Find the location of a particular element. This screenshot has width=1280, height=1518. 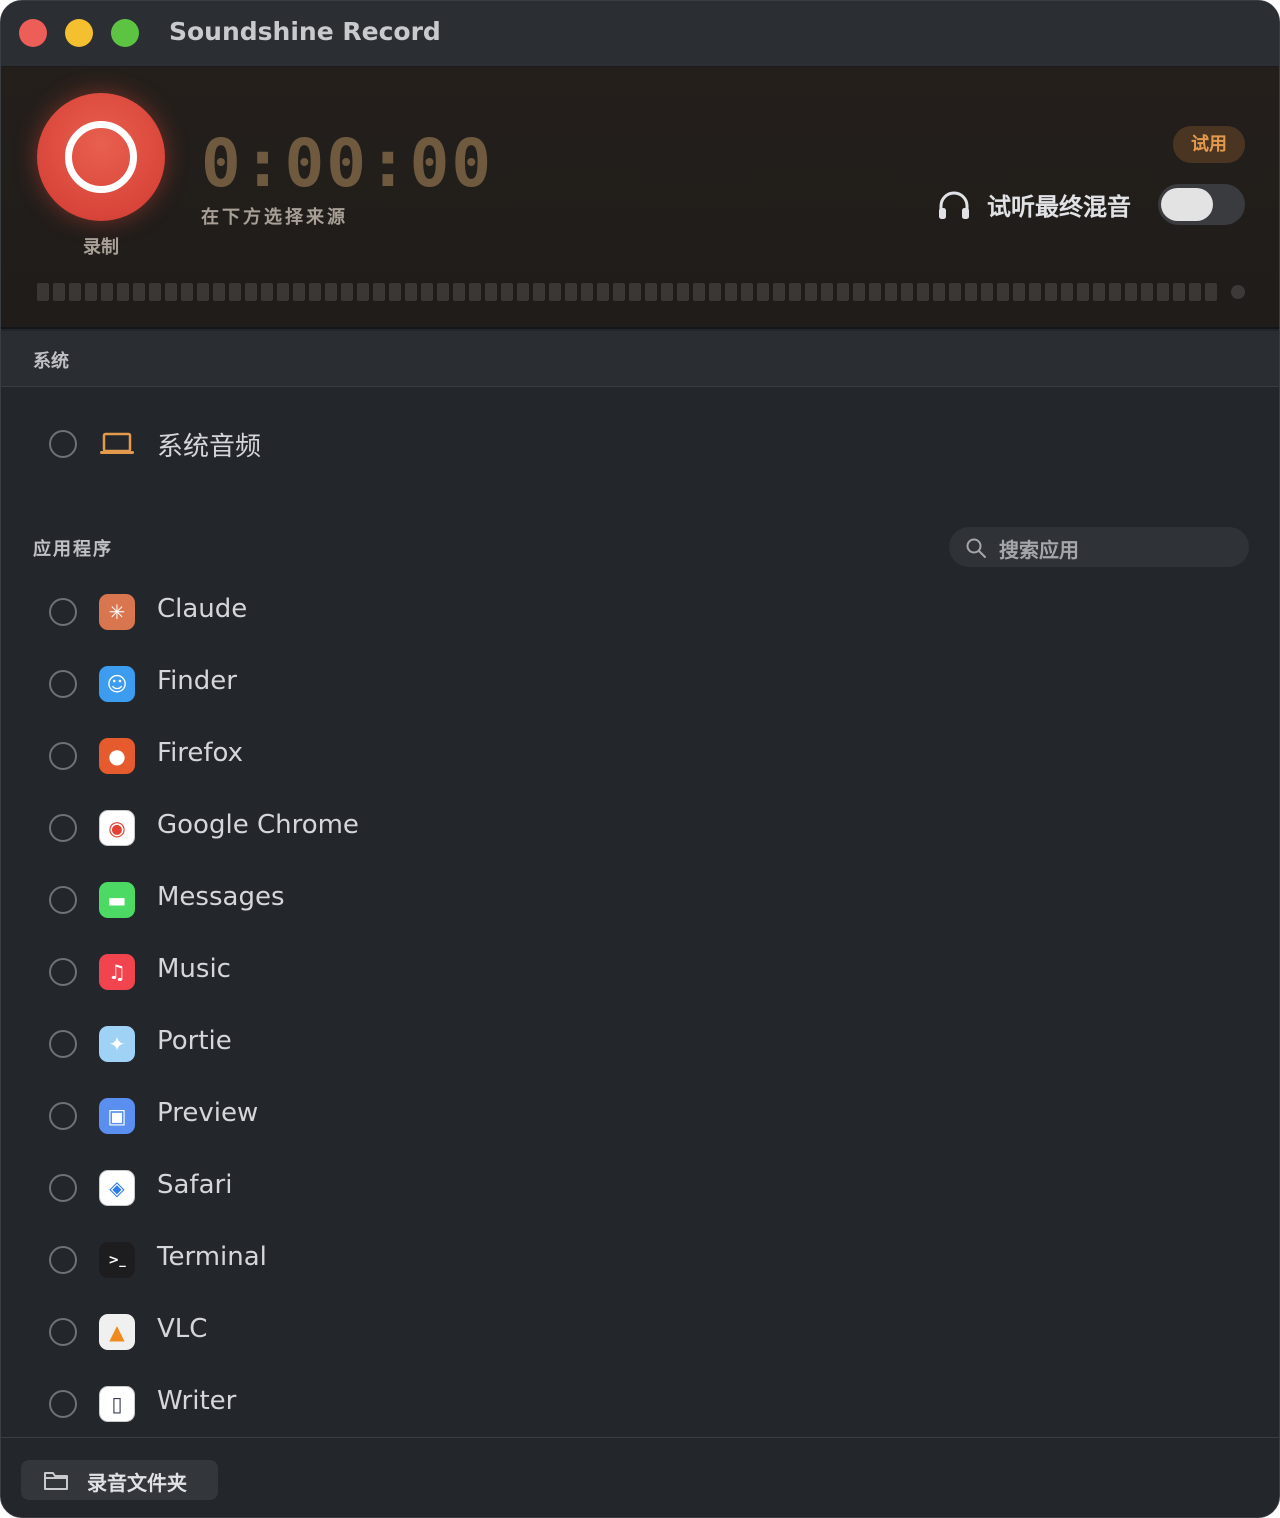

app-row: >_ Terminal is located at coordinates (640, 1260).